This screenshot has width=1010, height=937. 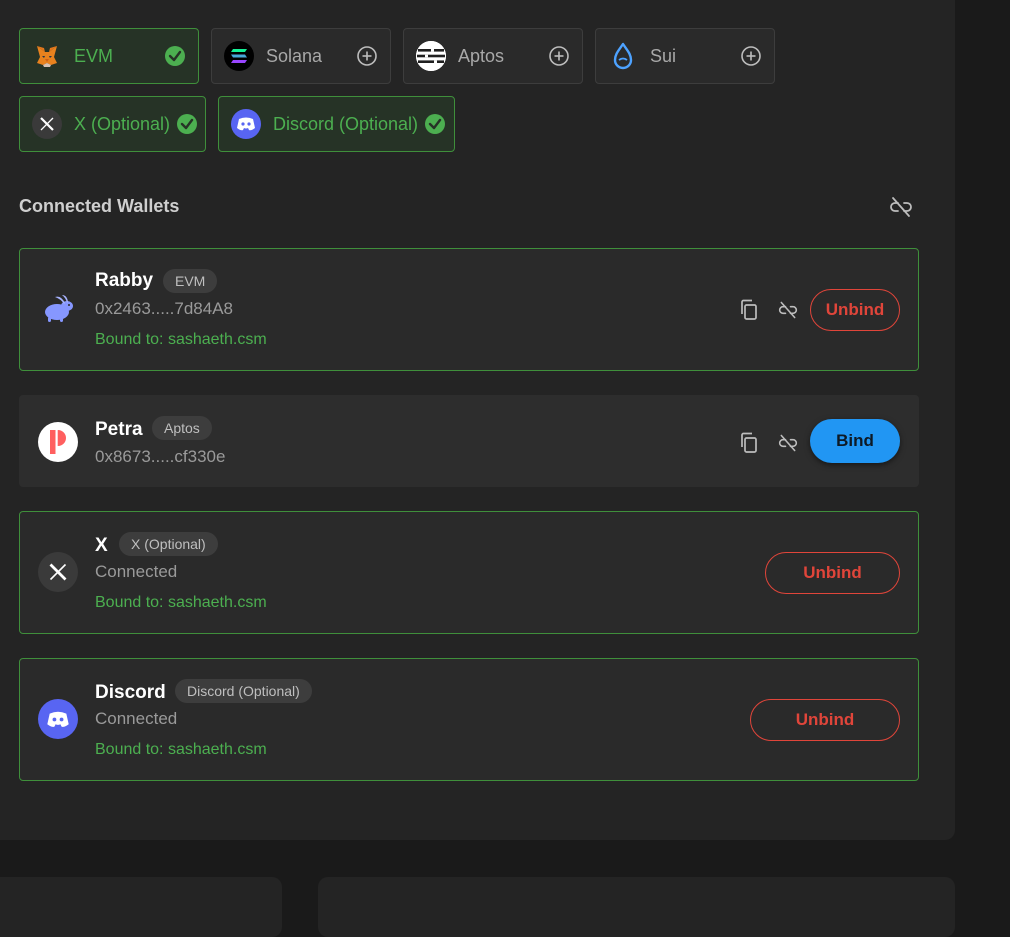 I want to click on wallet-chain-tag: Discord (Optional), so click(x=243, y=691).